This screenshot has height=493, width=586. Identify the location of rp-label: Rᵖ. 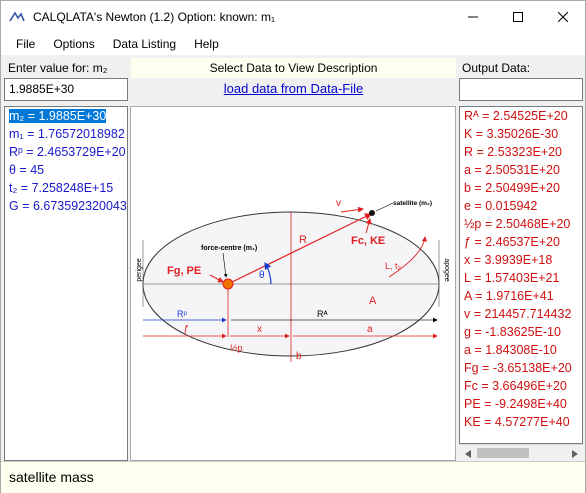
(182, 314).